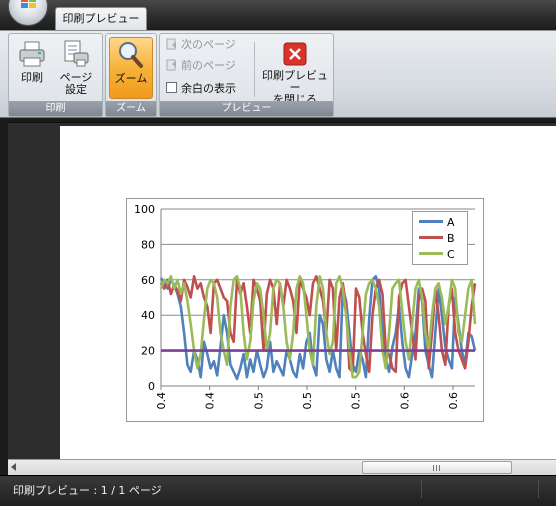 This screenshot has width=556, height=506. Describe the element at coordinates (32, 77) in the screenshot. I see `print-button-label: 印刷` at that location.